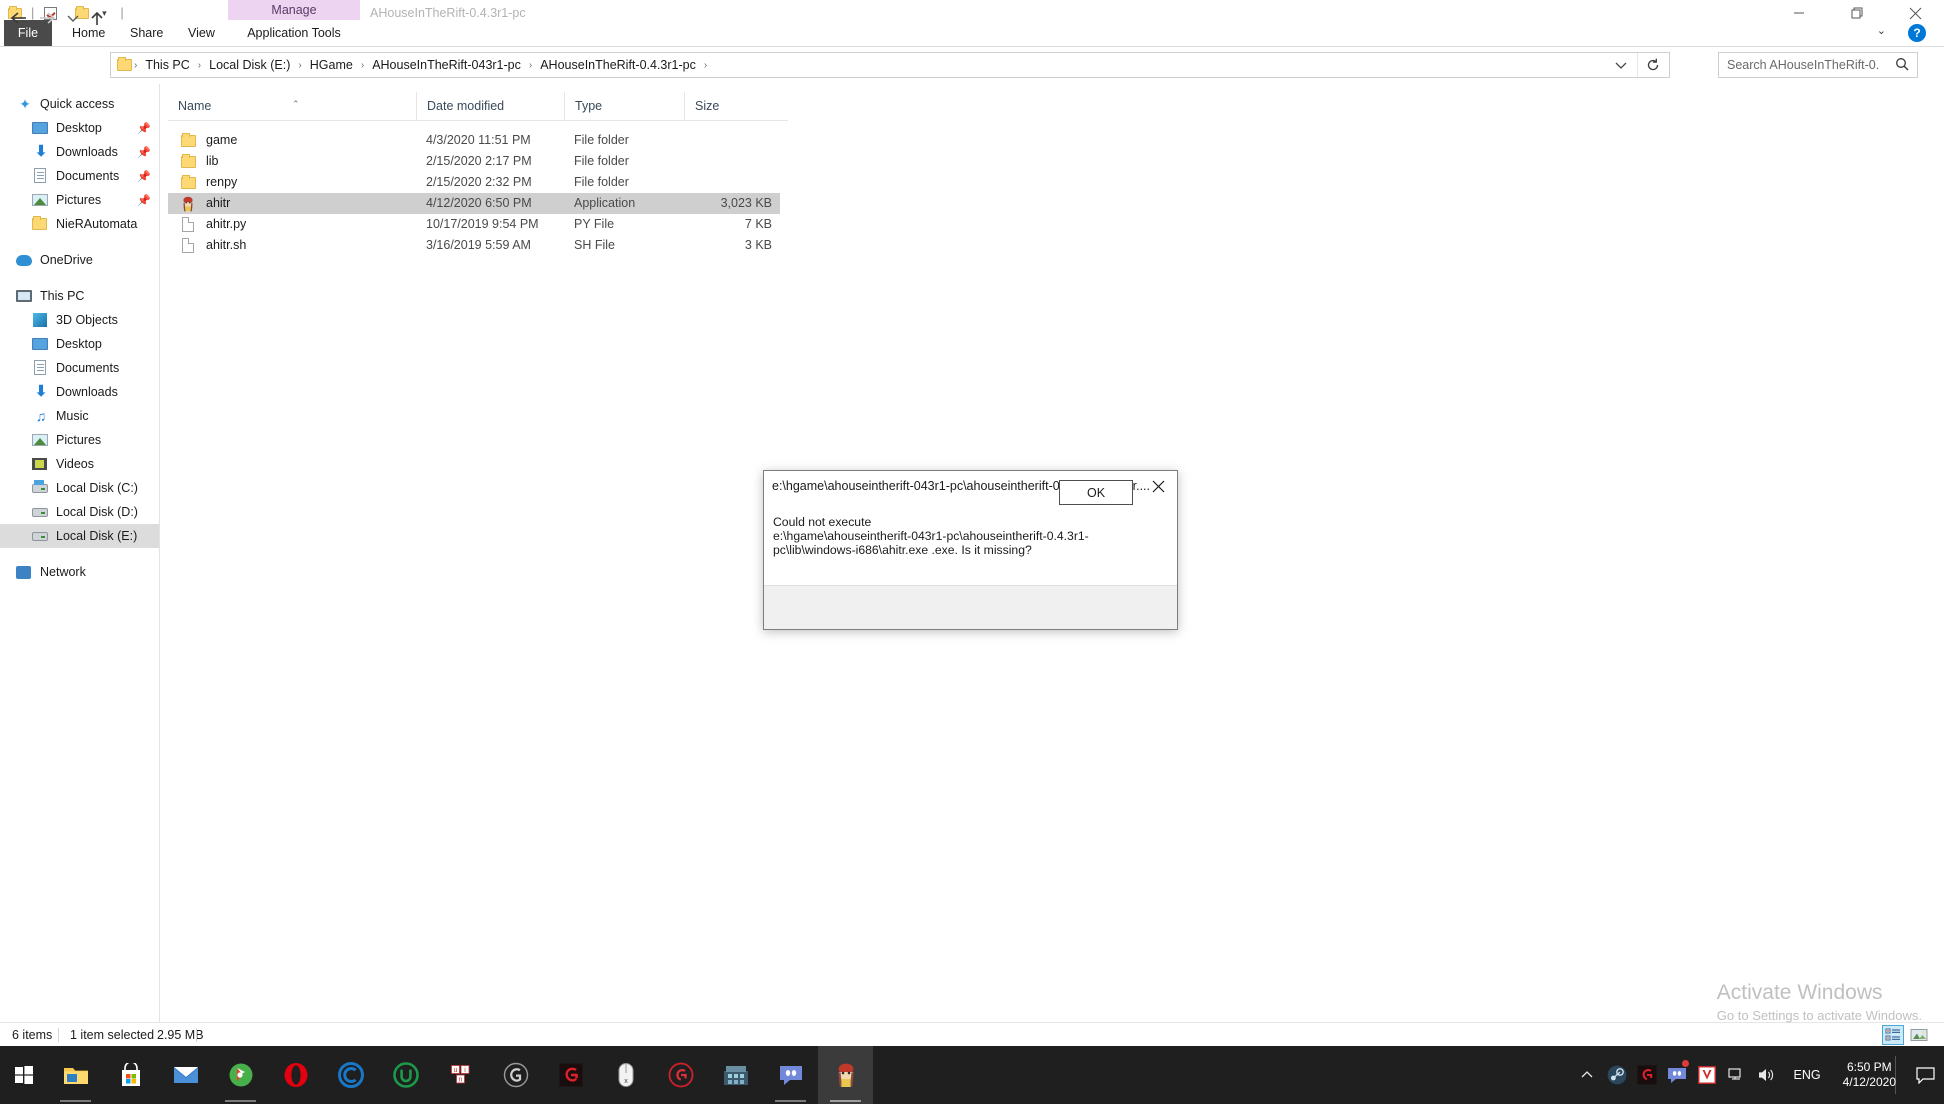 This screenshot has height=1104, width=1944. I want to click on dialog-footer, so click(970, 607).